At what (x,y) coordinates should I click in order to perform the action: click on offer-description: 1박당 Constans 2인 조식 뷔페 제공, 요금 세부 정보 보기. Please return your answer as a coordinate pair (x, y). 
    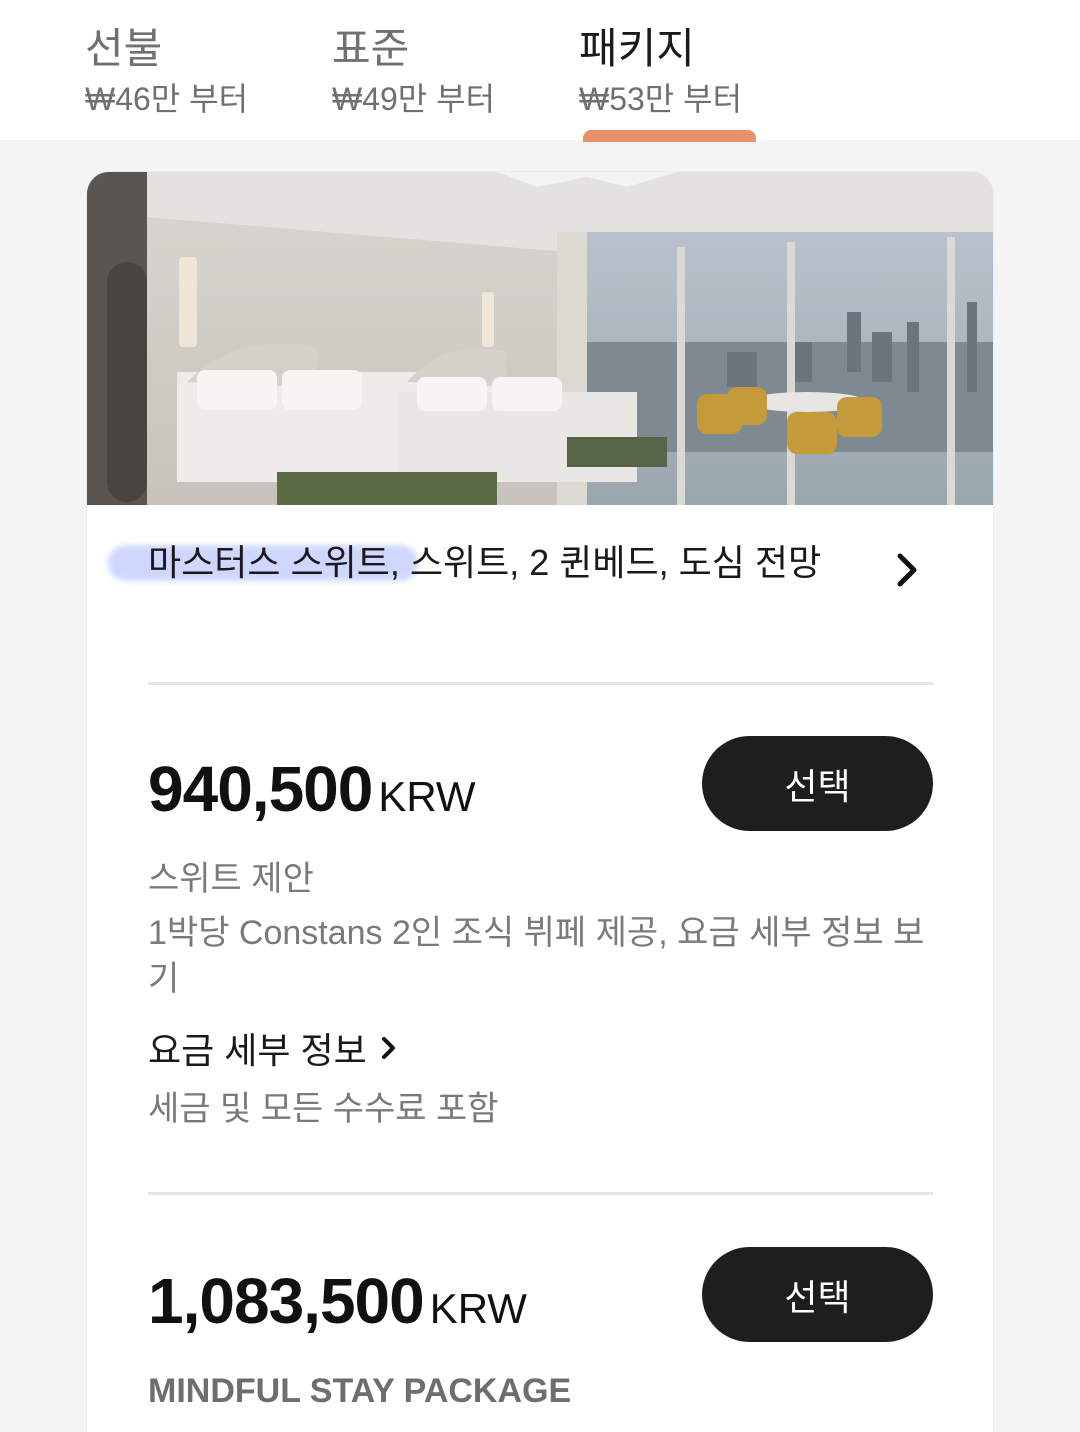
    Looking at the image, I should click on (536, 956).